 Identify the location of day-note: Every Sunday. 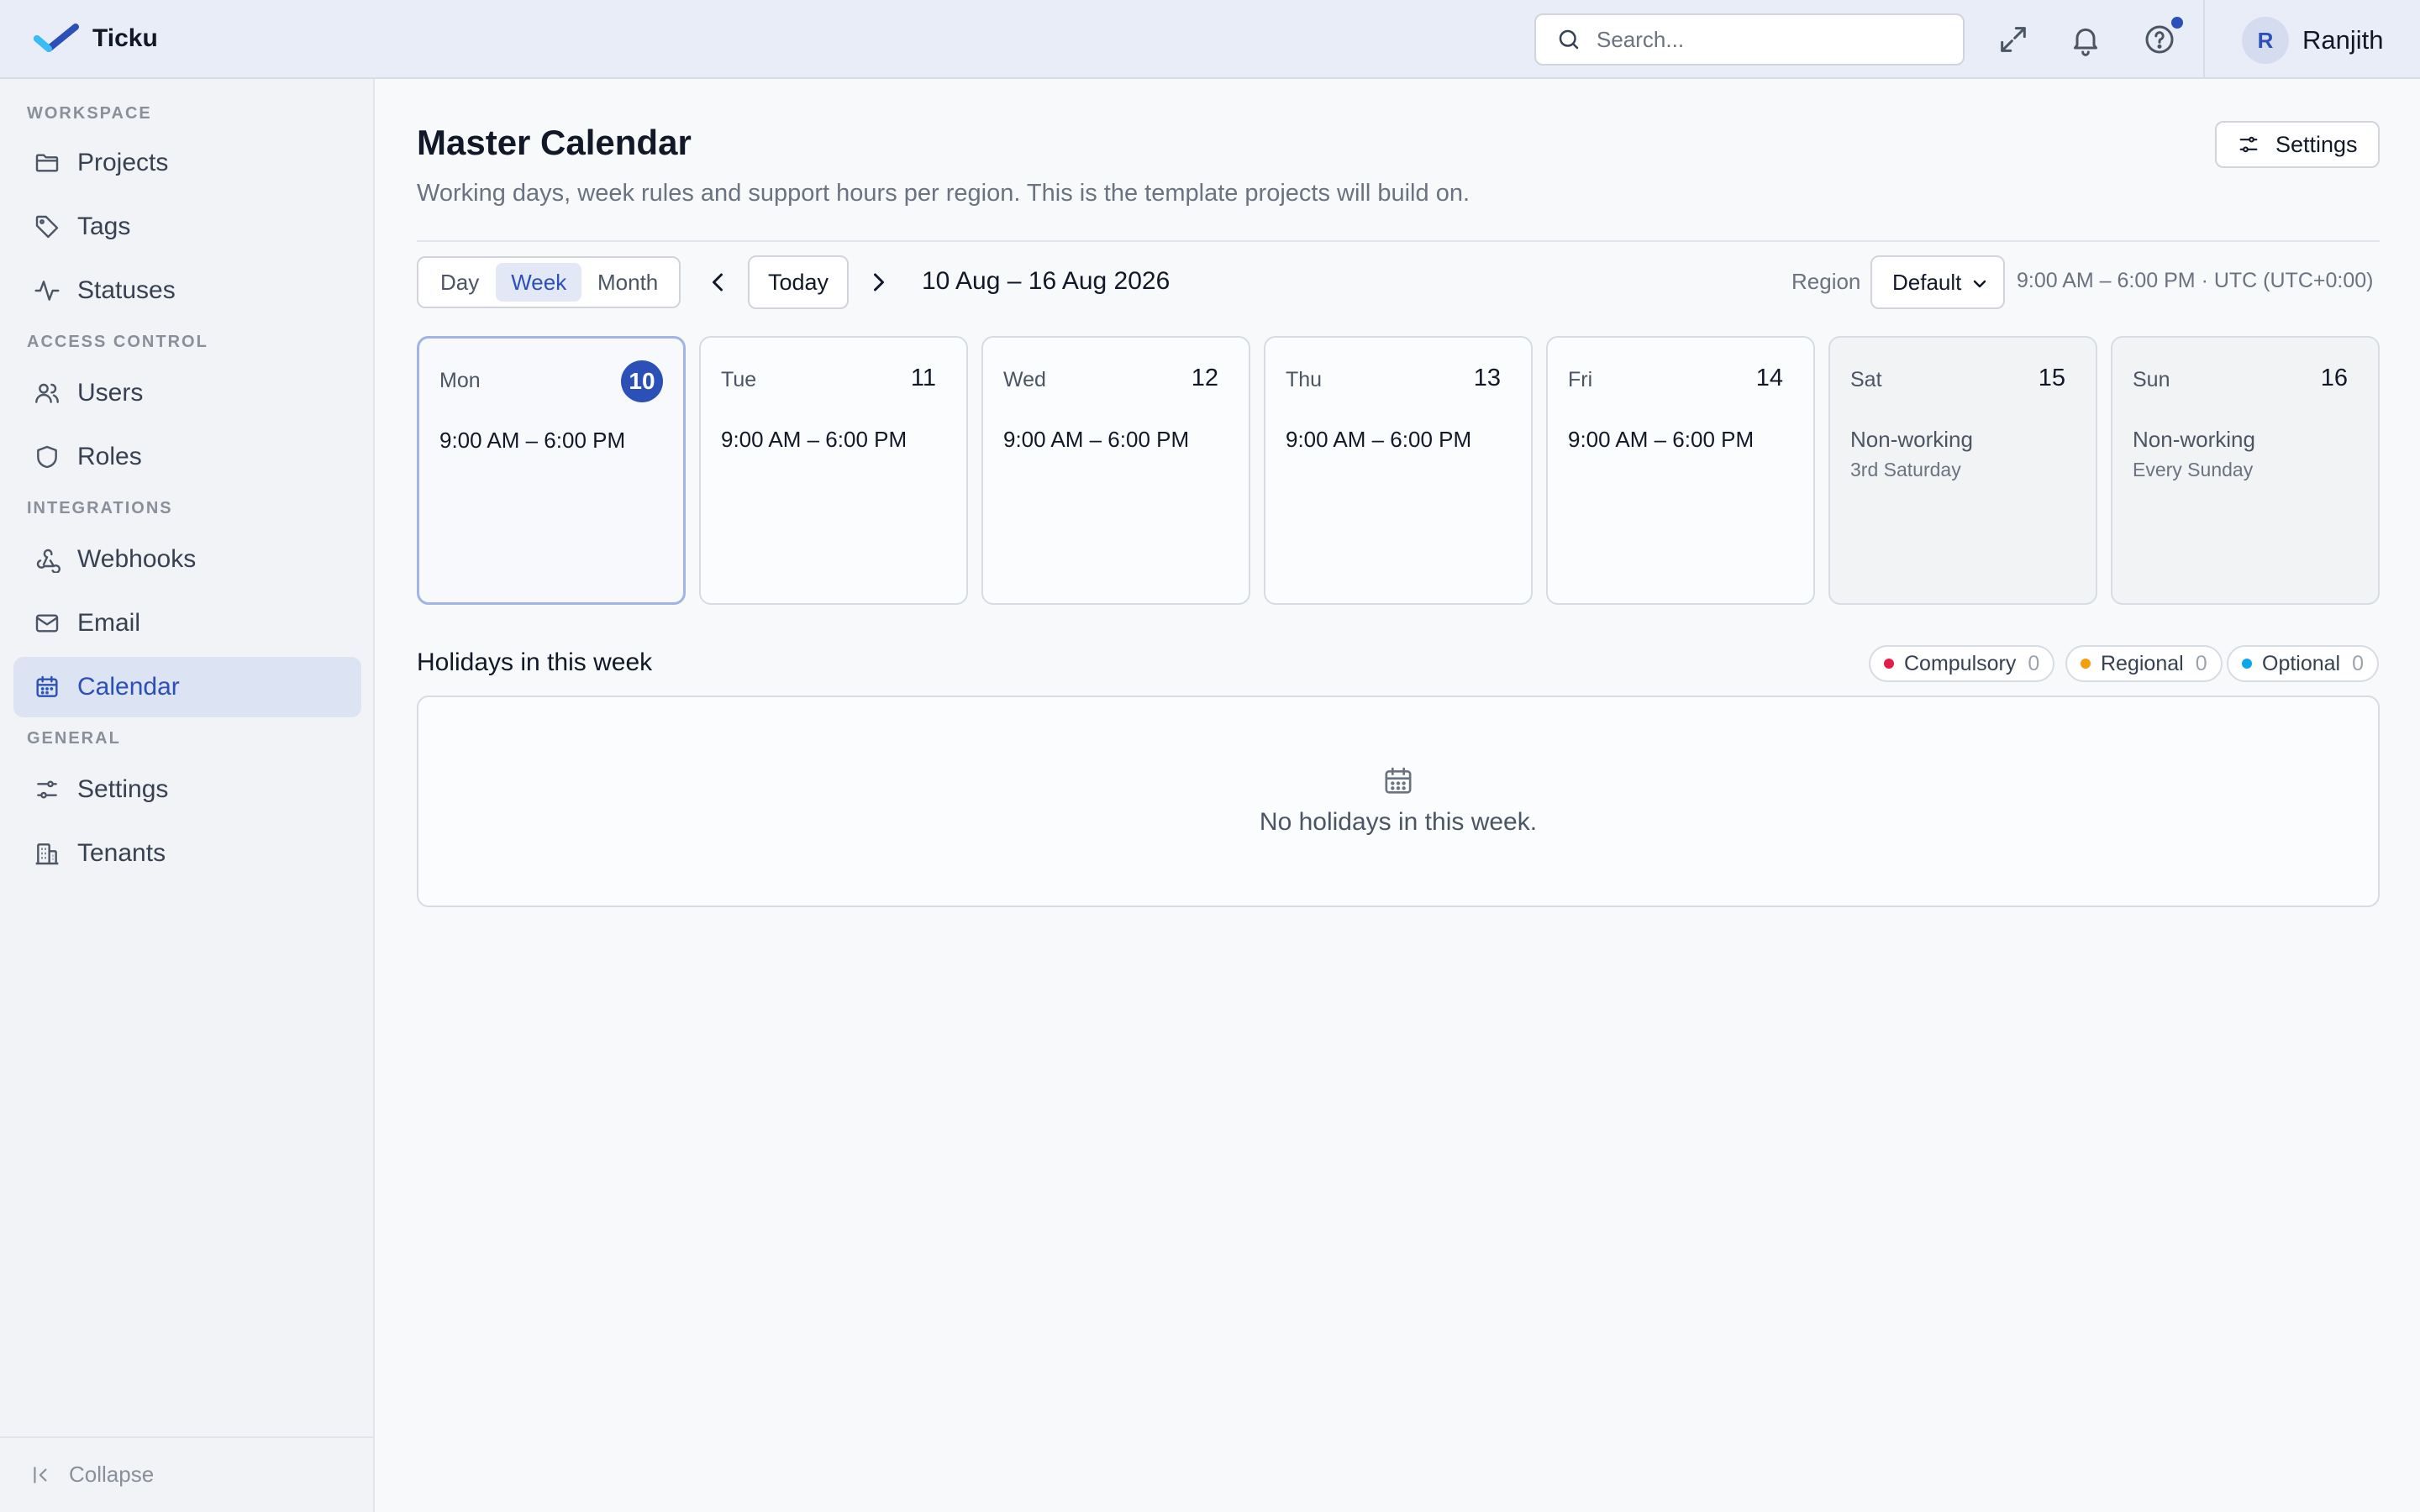
(2193, 469).